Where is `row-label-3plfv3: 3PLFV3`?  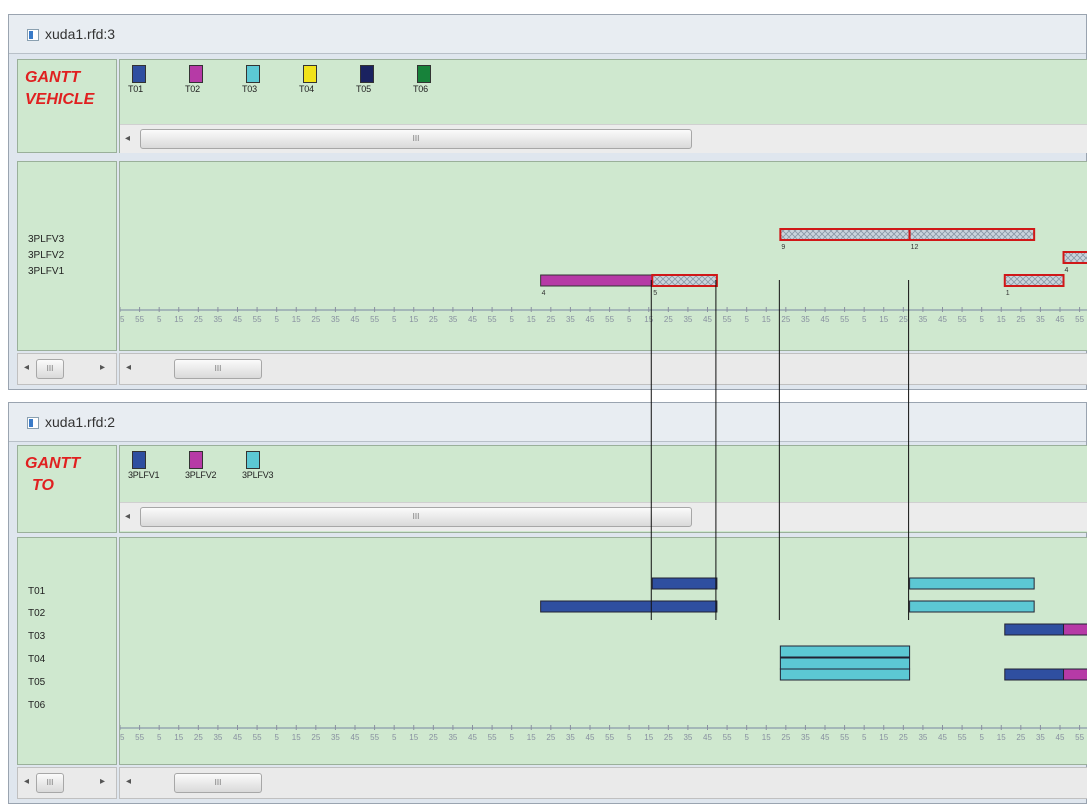
row-label-3plfv3: 3PLFV3 is located at coordinates (46, 239).